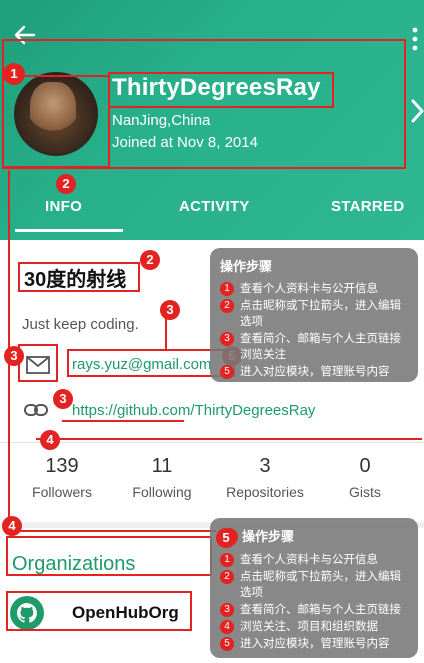 The height and width of the screenshot is (663, 424). Describe the element at coordinates (365, 492) in the screenshot. I see `stat-label: Gists` at that location.